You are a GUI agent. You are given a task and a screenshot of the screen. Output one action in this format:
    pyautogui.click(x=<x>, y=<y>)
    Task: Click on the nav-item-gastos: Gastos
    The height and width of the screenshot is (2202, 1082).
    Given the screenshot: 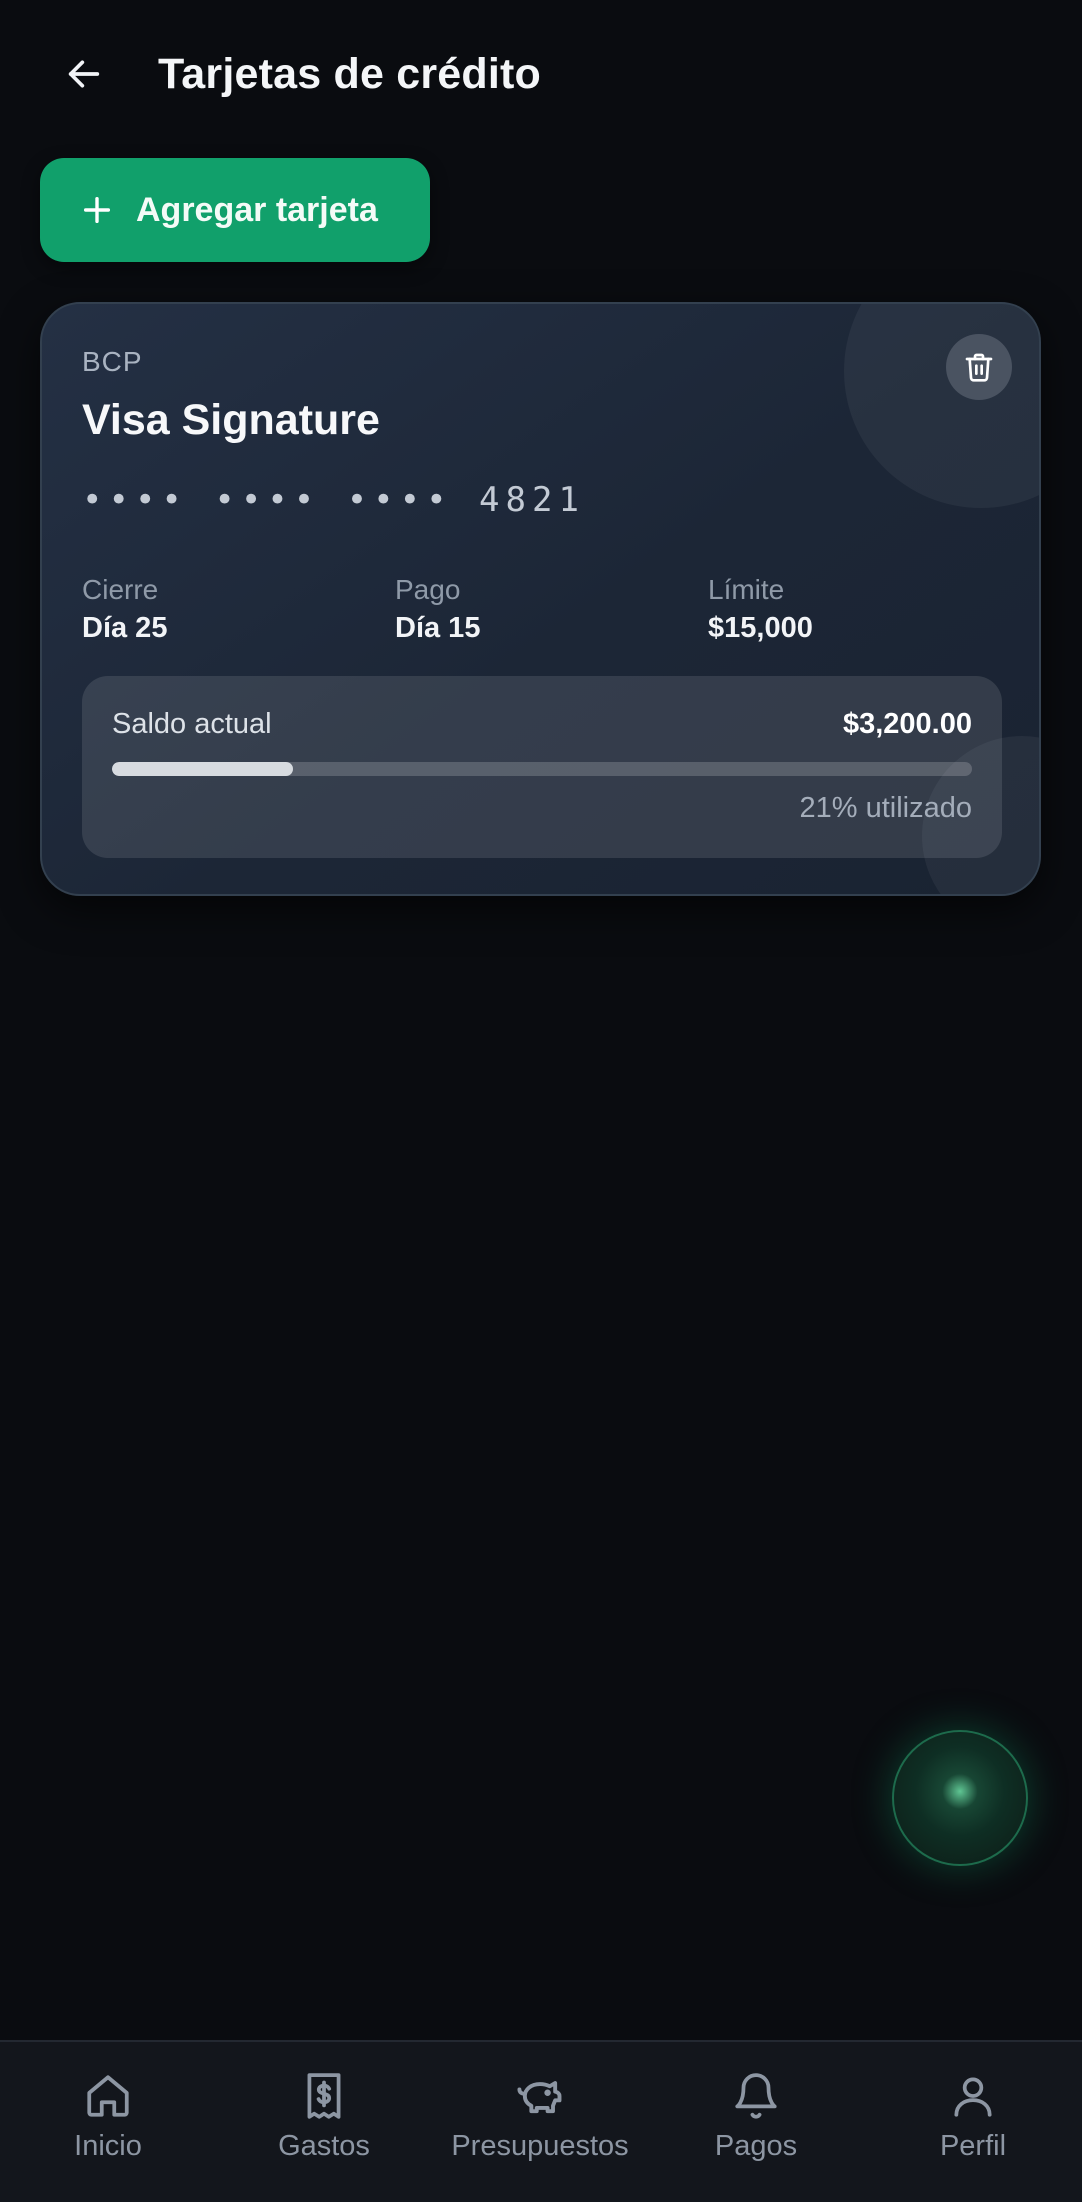 What is the action you would take?
    pyautogui.click(x=324, y=2115)
    